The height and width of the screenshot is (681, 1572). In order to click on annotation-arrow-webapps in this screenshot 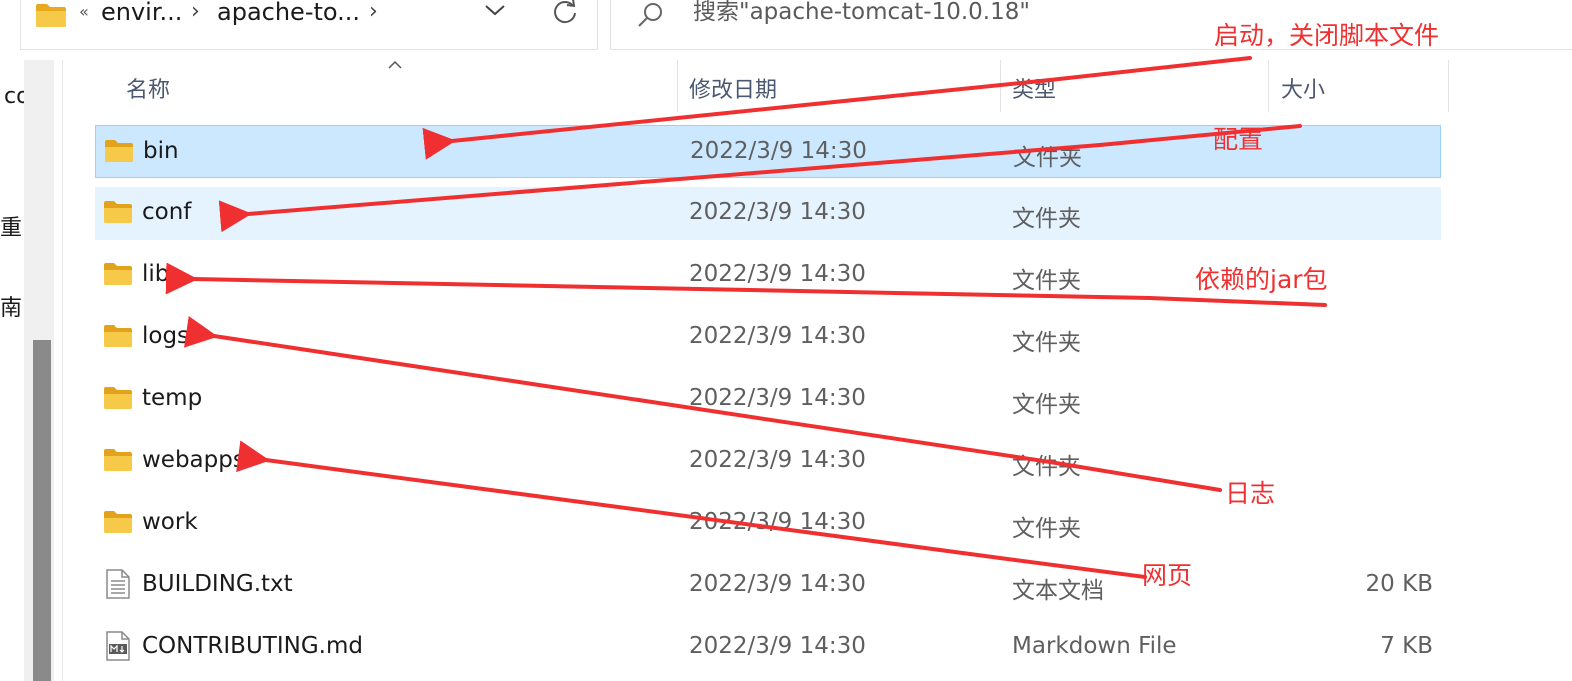, I will do `click(691, 509)`.